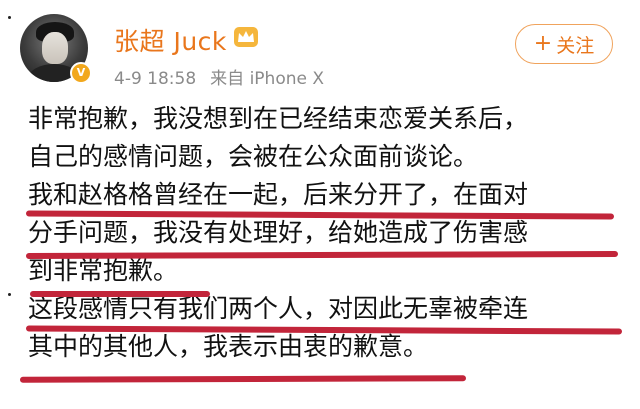  Describe the element at coordinates (81, 73) in the screenshot. I see `verified-v-icon: V` at that location.